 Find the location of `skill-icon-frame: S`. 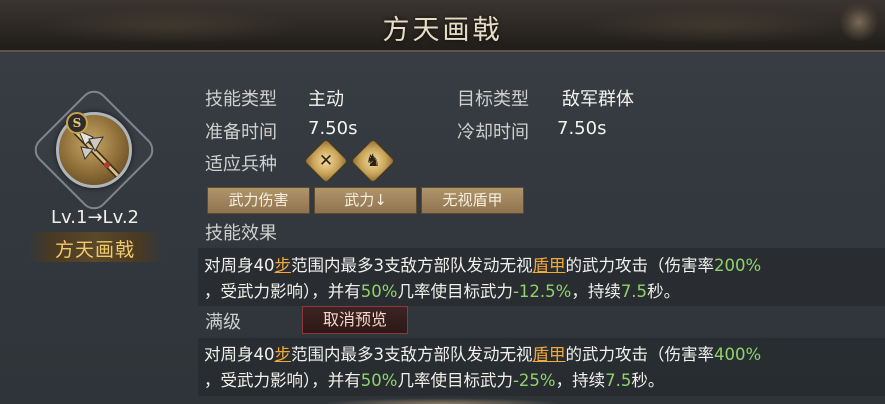

skill-icon-frame: S is located at coordinates (94, 150).